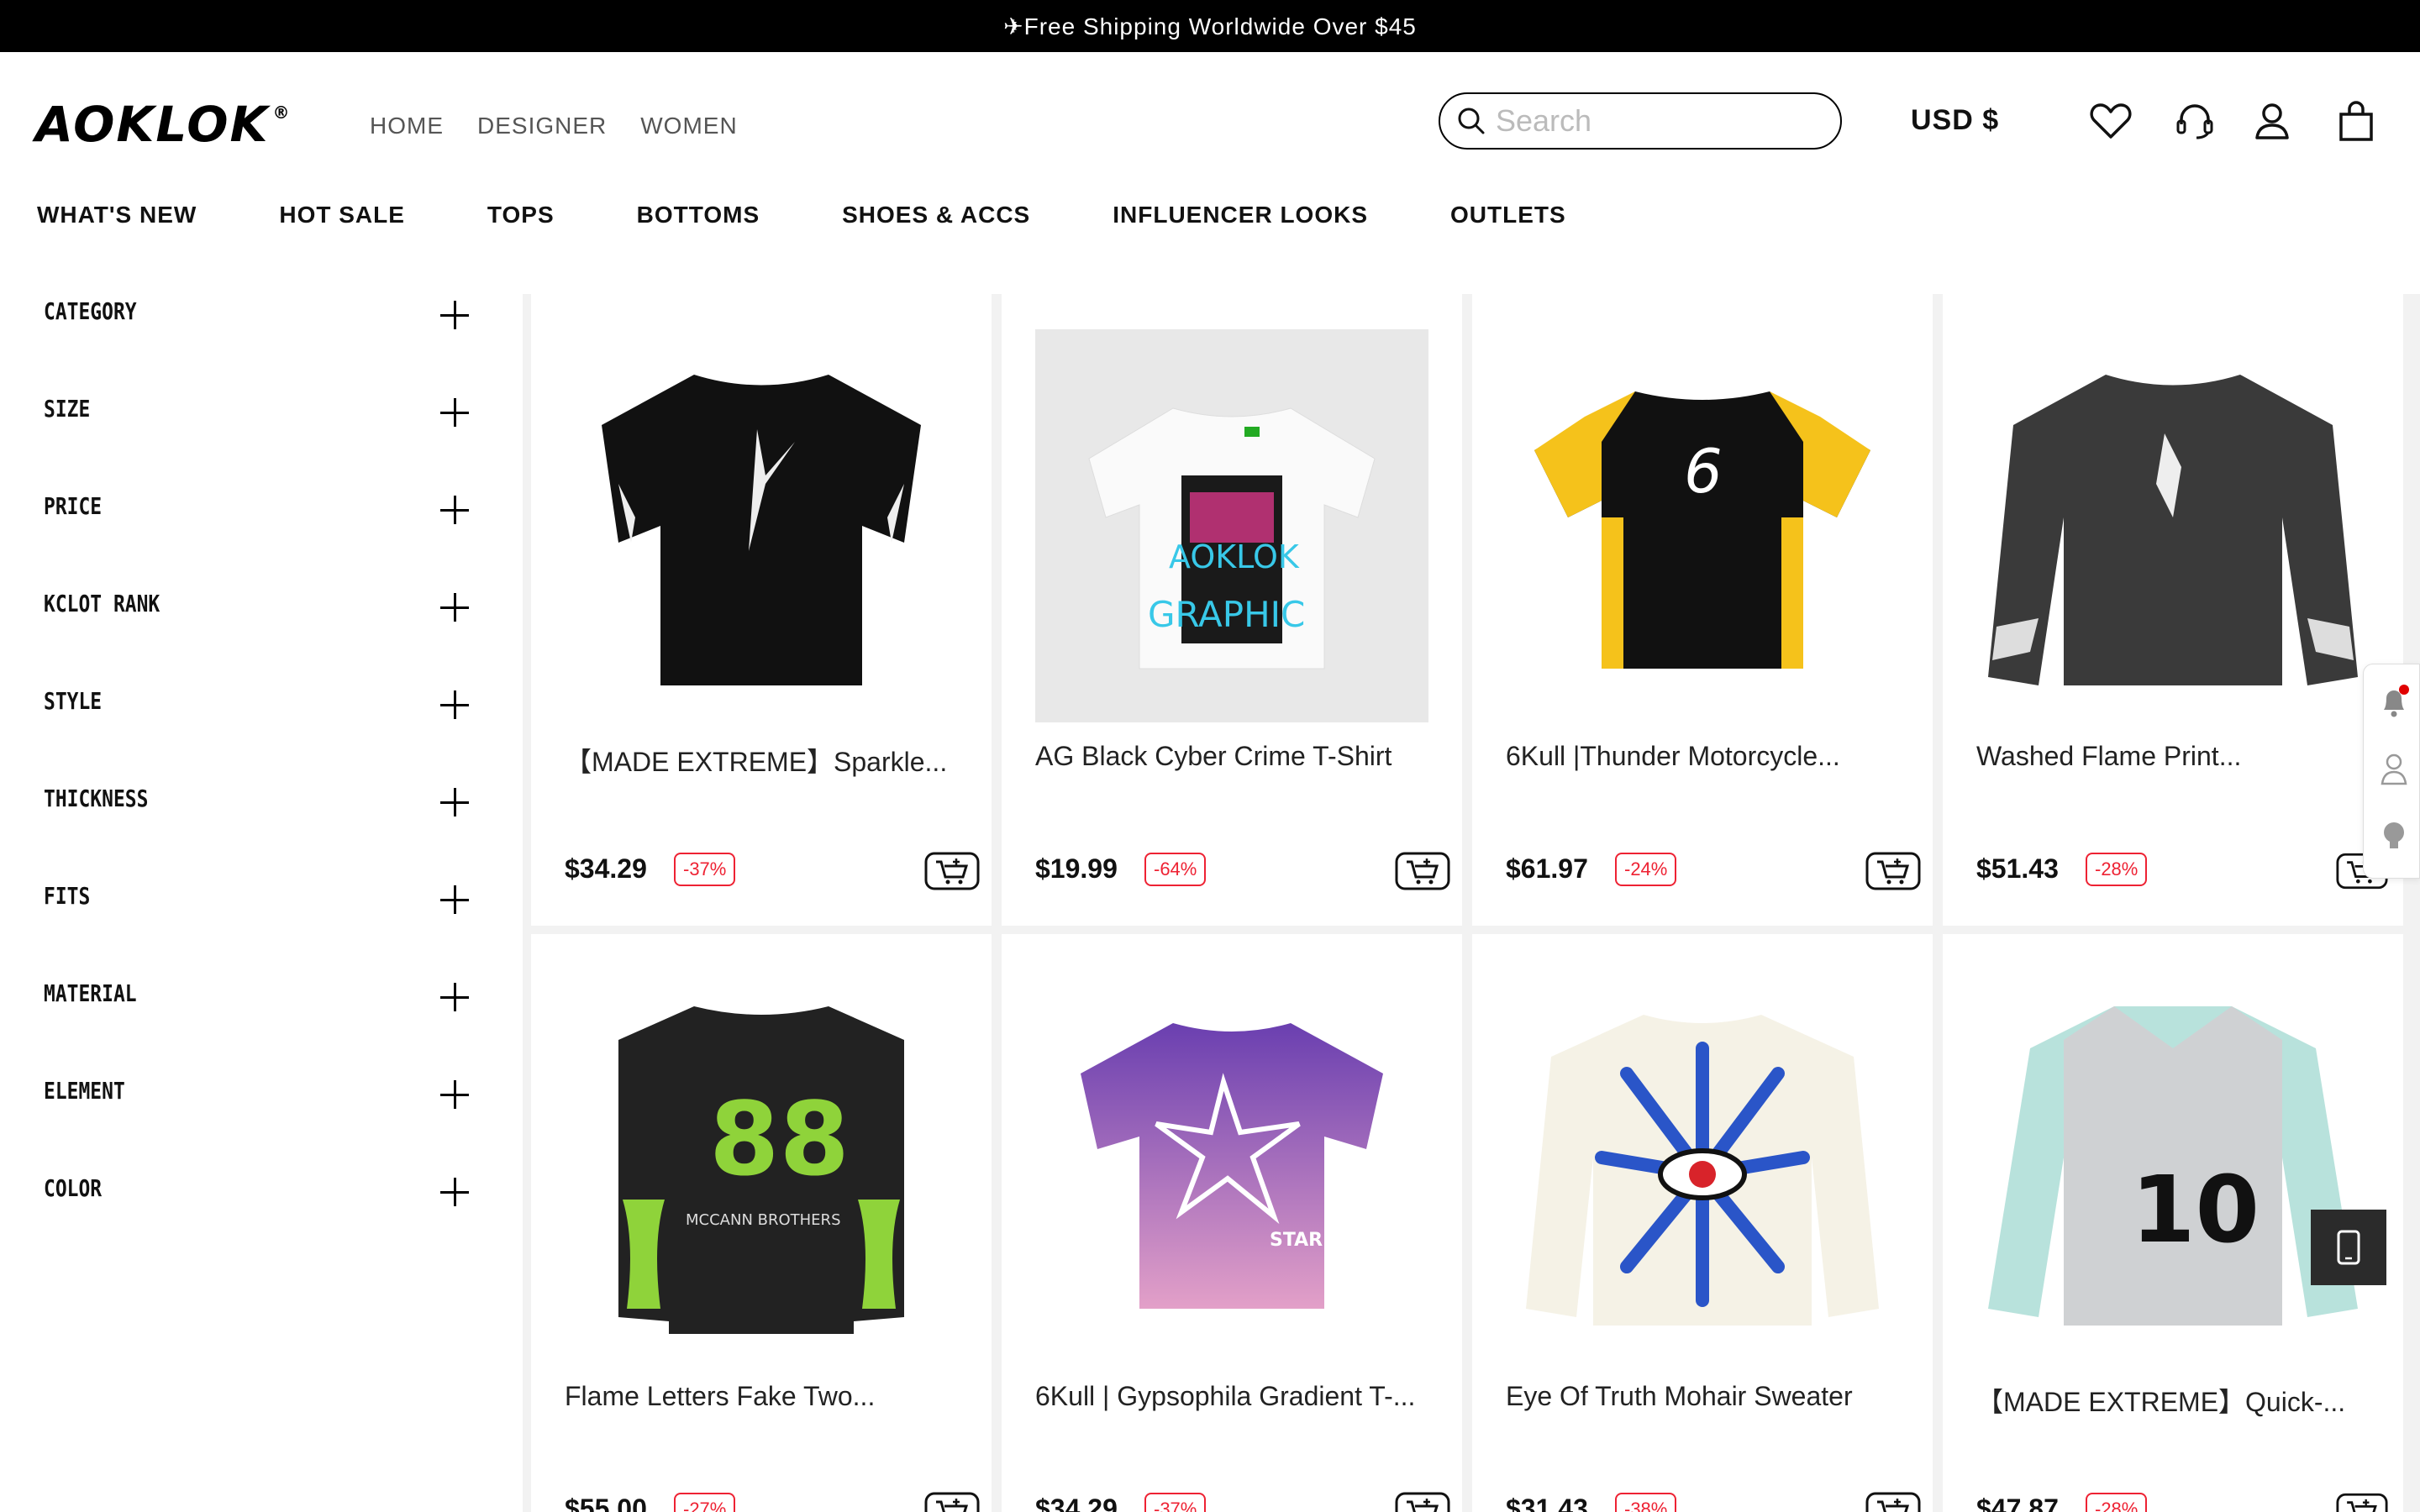  What do you see at coordinates (67, 409) in the screenshot?
I see `filter-label: SIZE` at bounding box center [67, 409].